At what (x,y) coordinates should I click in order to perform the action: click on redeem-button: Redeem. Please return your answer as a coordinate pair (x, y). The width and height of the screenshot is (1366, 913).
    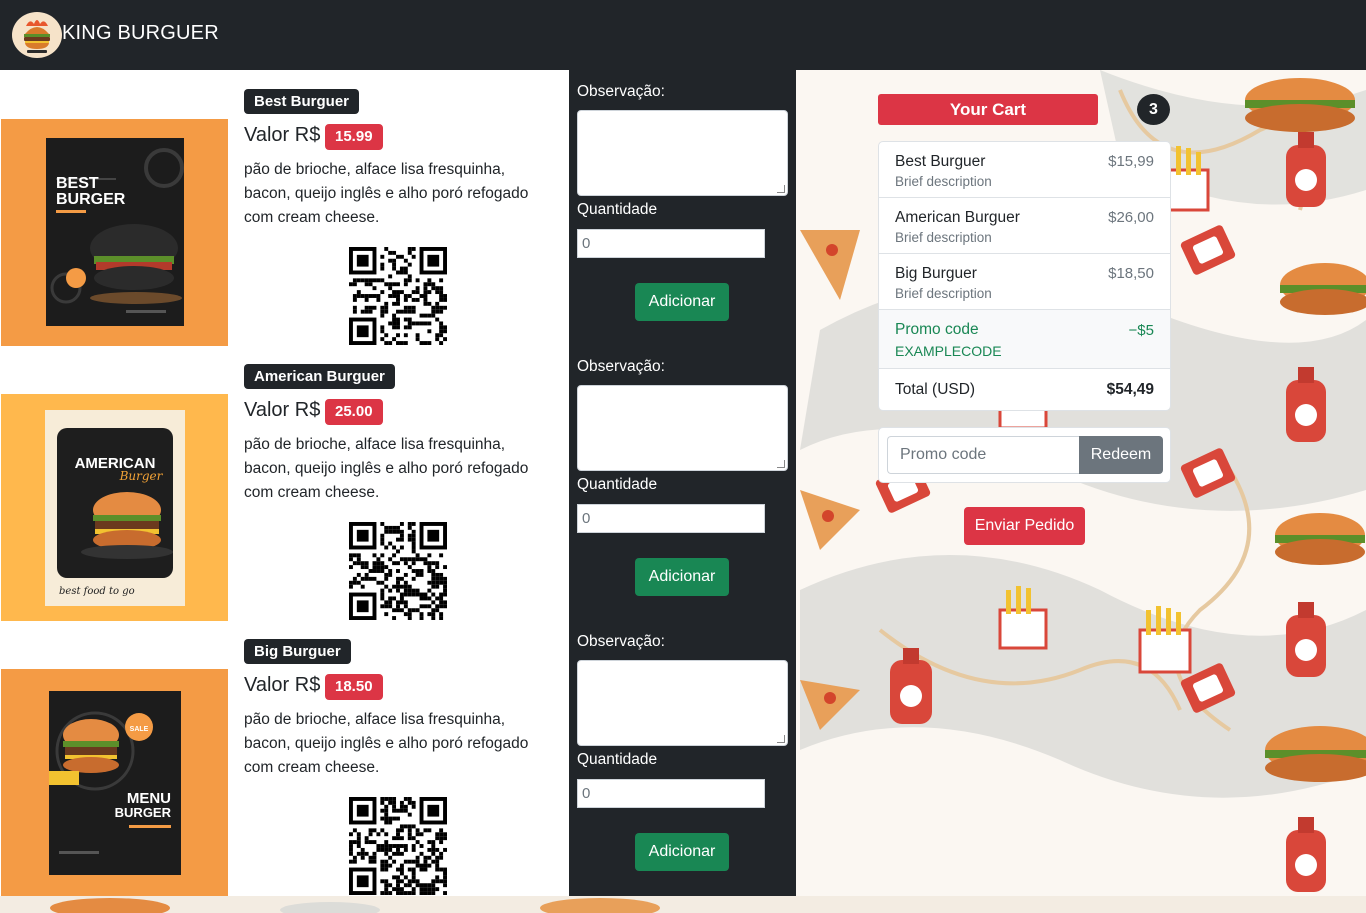
    Looking at the image, I should click on (1121, 455).